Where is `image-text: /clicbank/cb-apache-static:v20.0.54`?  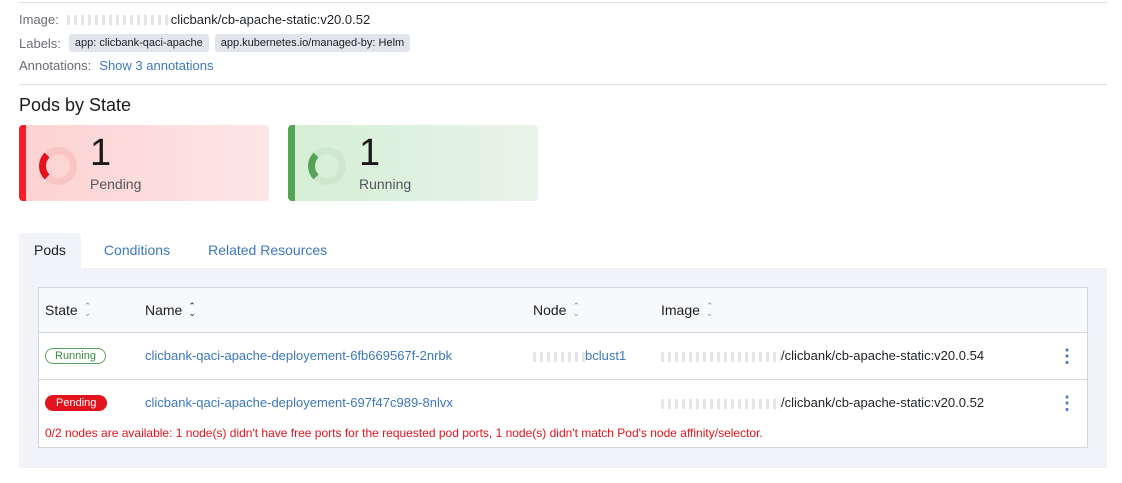 image-text: /clicbank/cb-apache-static:v20.0.54 is located at coordinates (883, 355).